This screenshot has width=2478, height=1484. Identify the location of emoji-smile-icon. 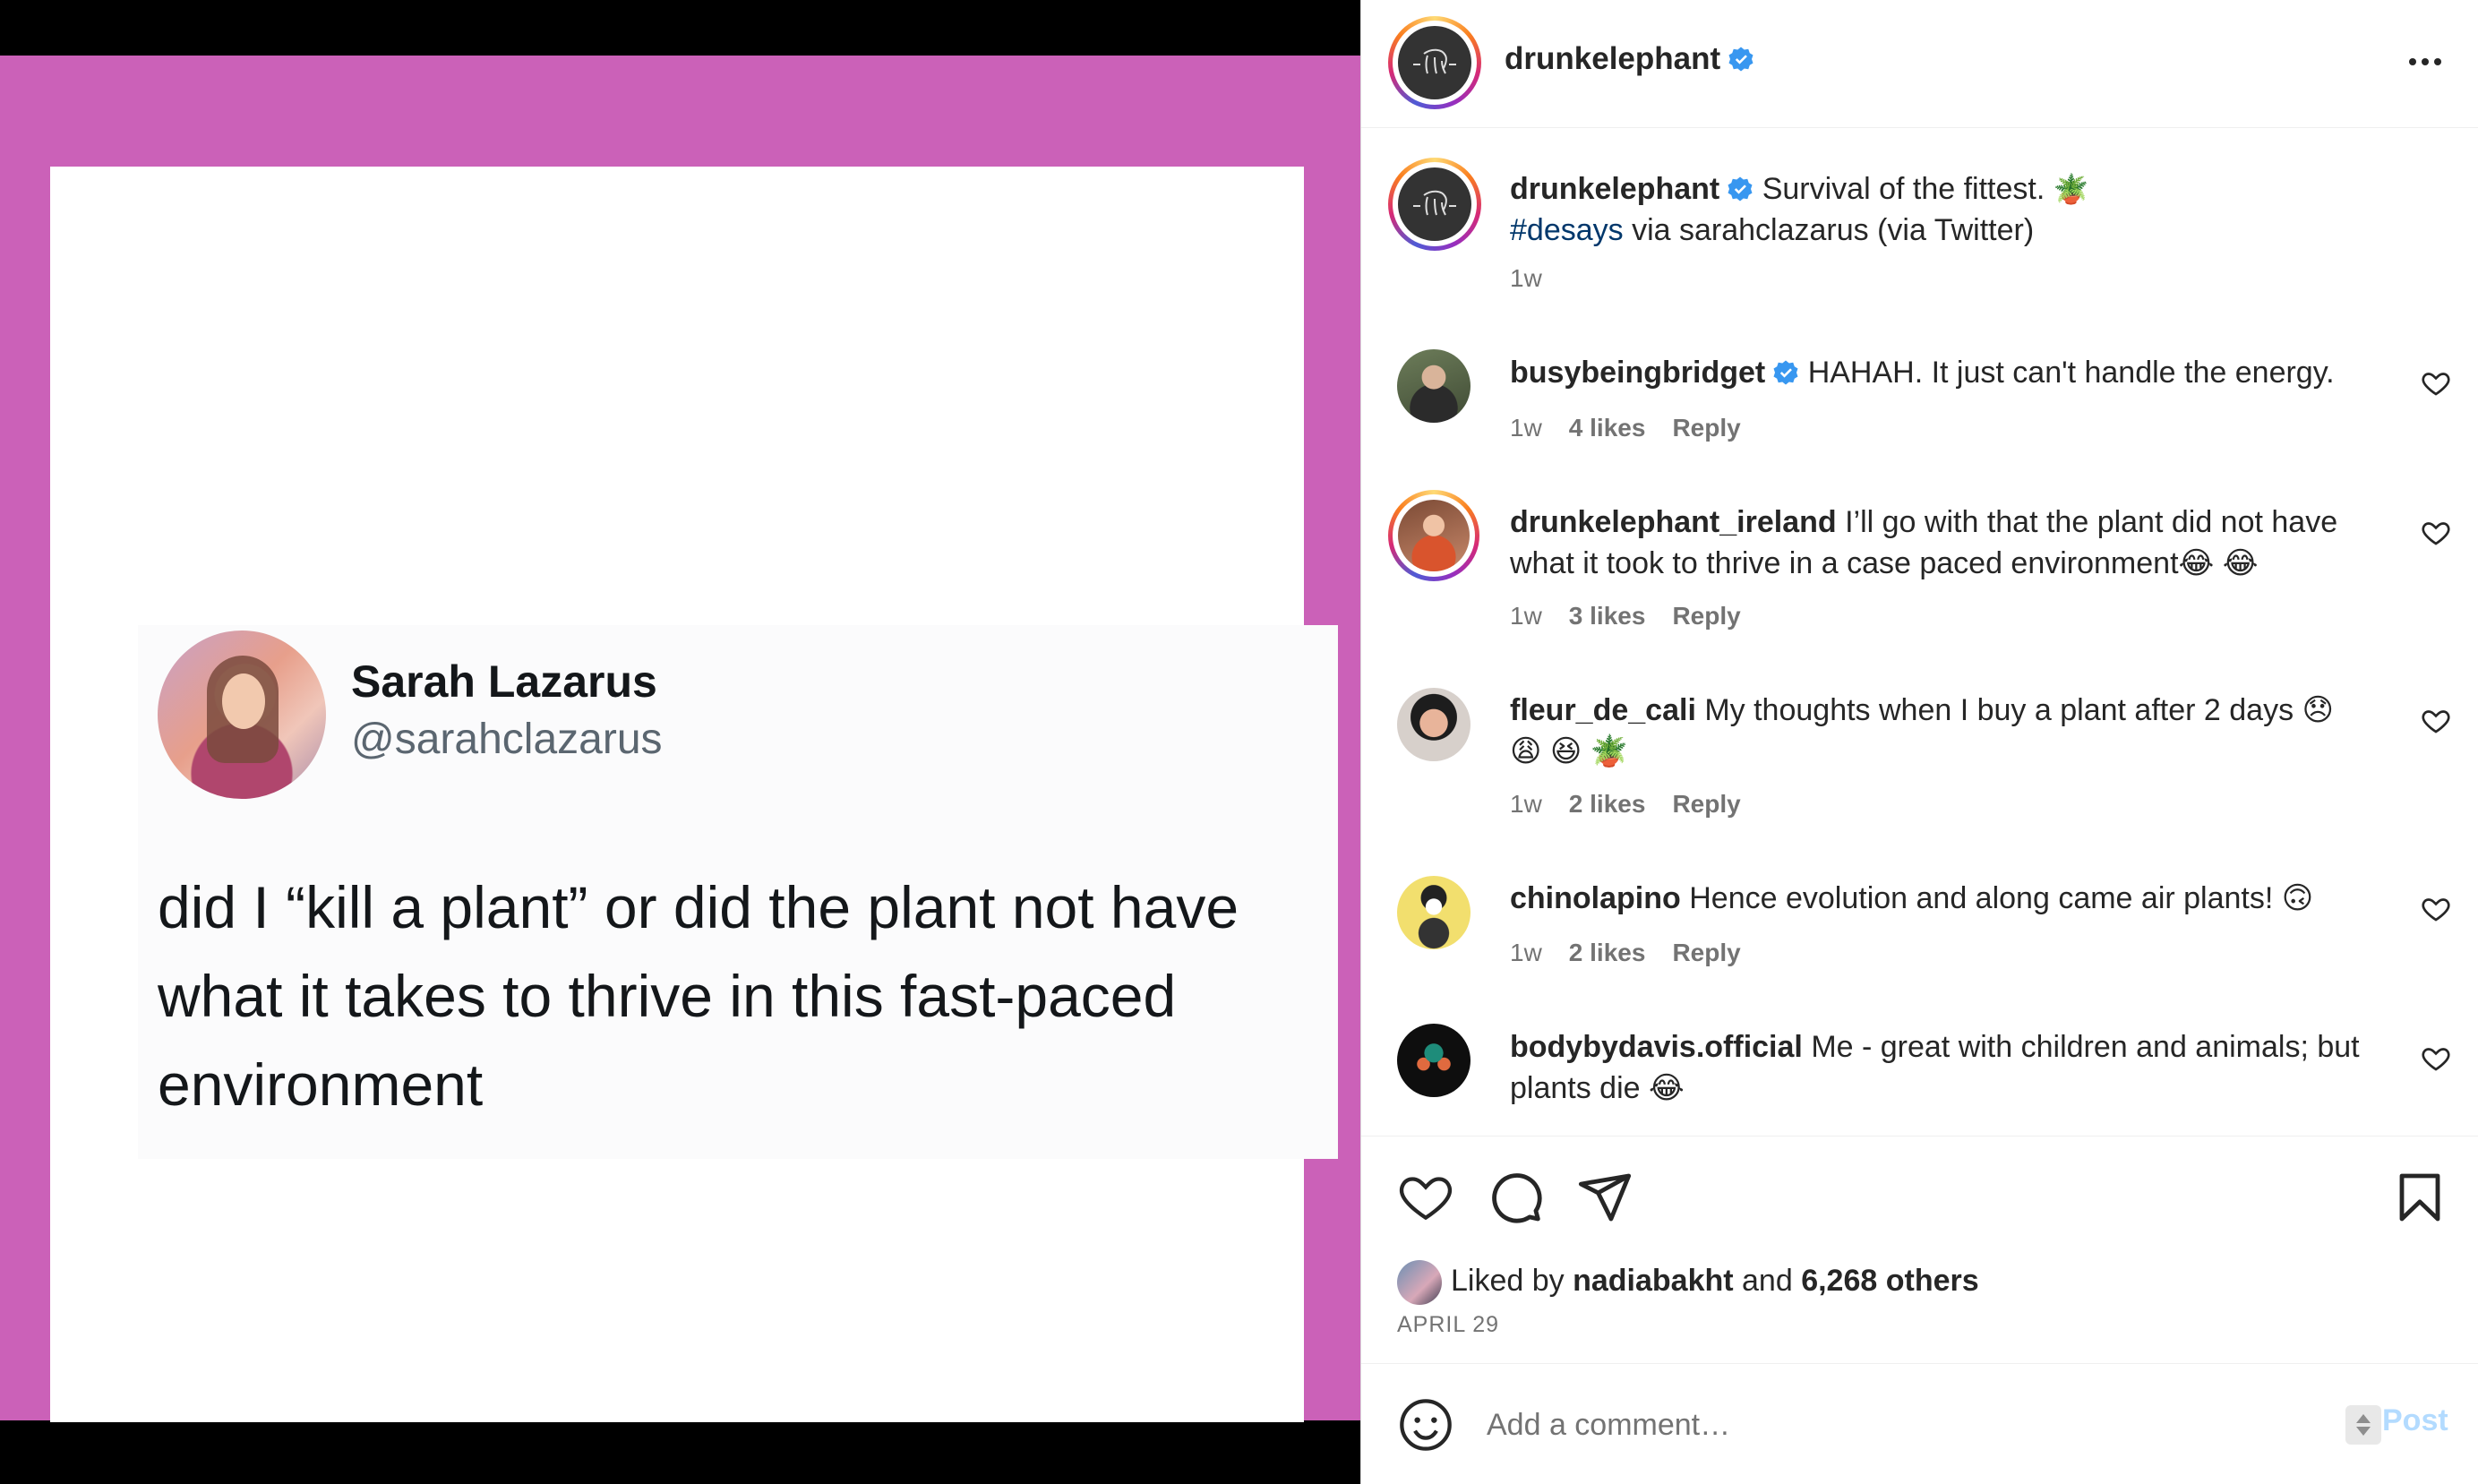
(1425, 1425).